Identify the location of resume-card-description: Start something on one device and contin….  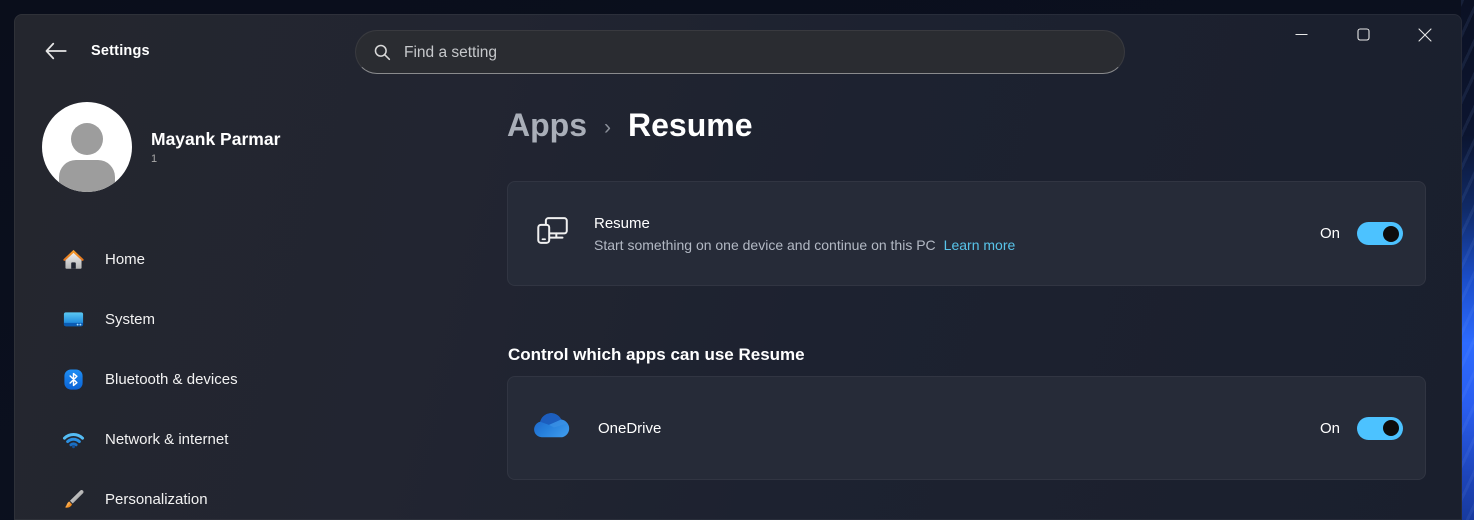
(804, 245).